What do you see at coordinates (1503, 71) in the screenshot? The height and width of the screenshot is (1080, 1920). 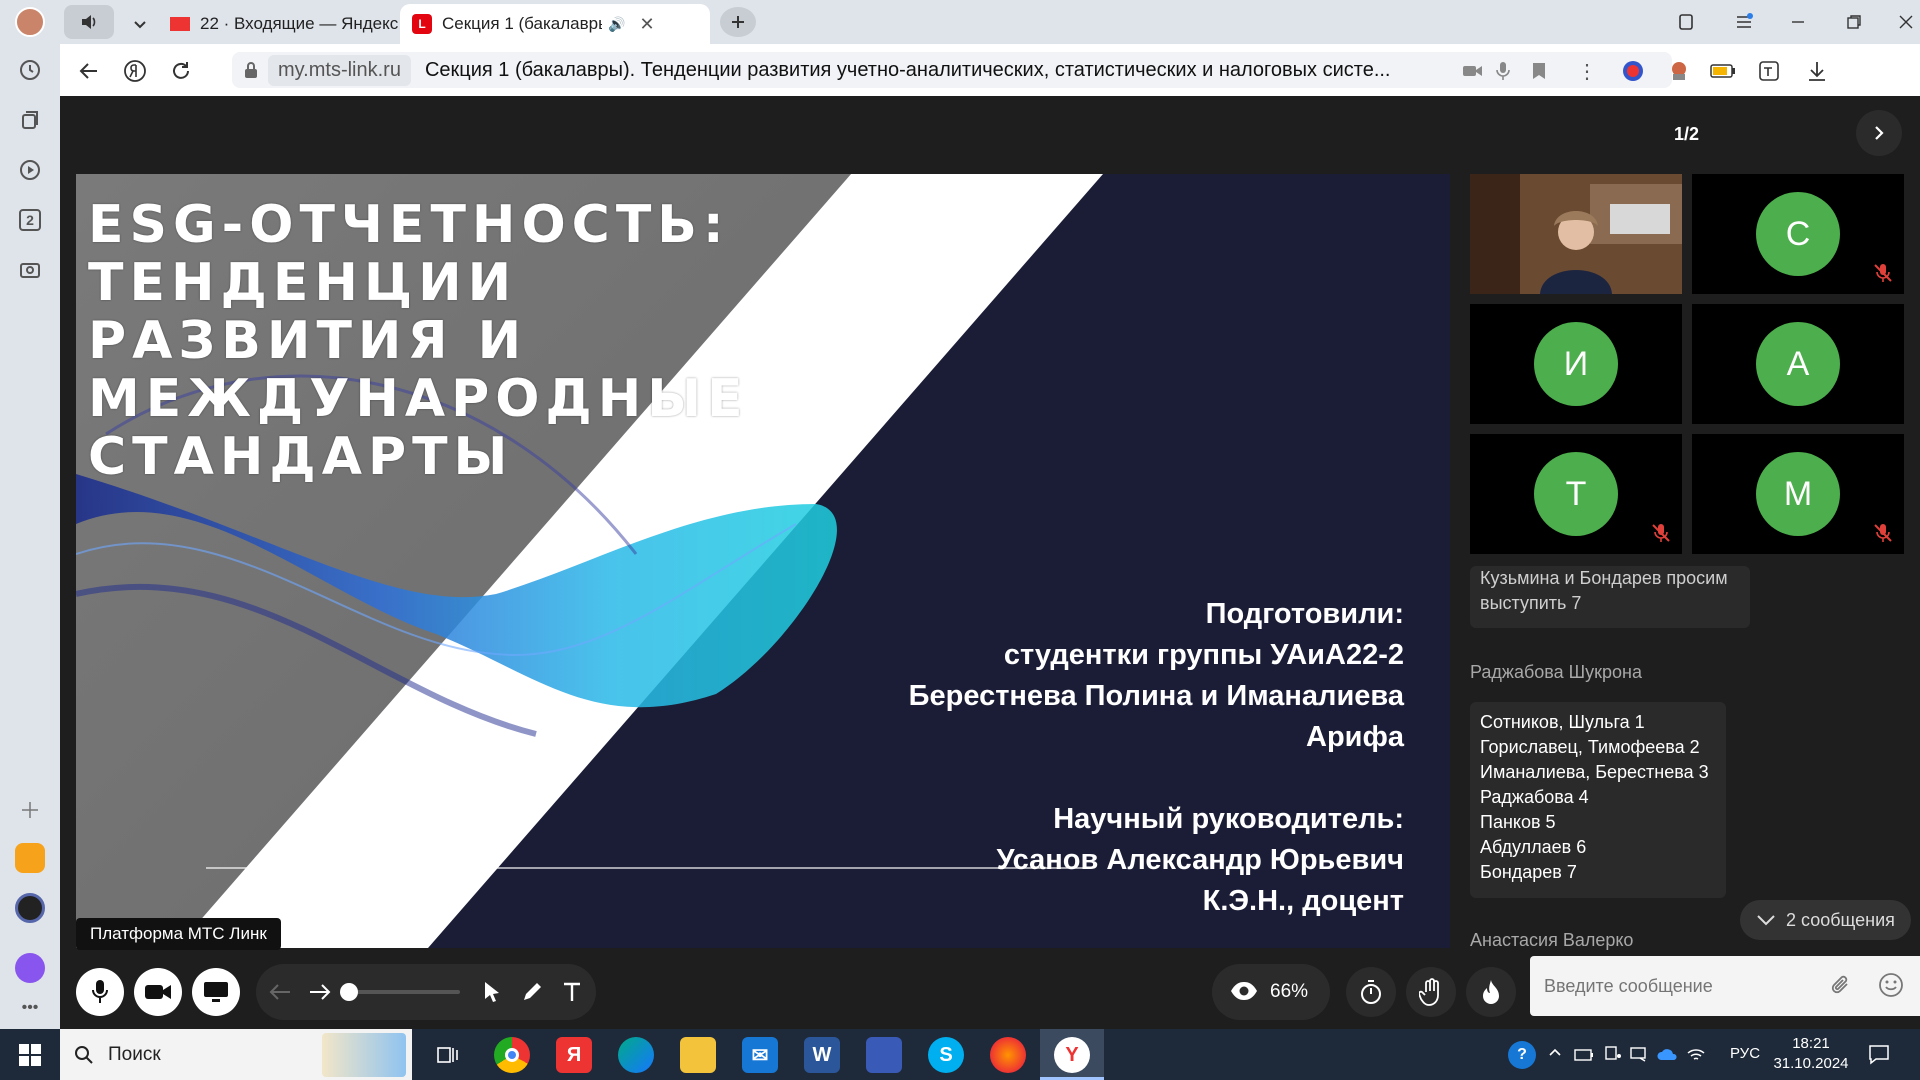 I see `mic-permission-icon` at bounding box center [1503, 71].